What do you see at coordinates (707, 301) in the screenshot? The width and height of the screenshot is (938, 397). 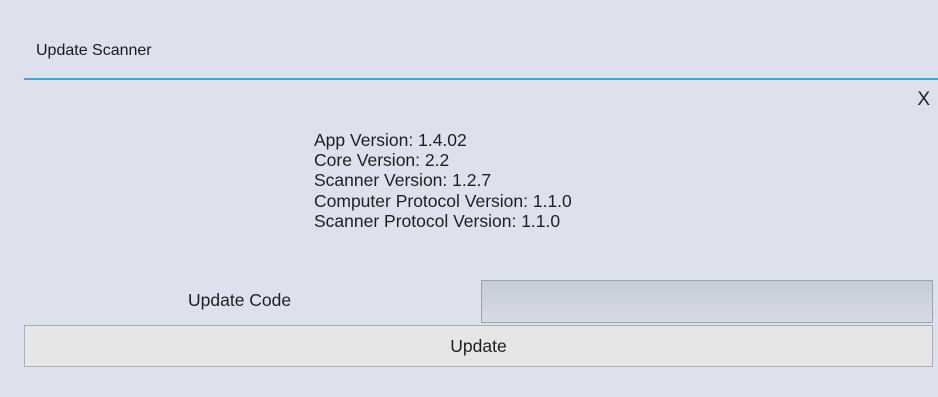 I see `update-code-input` at bounding box center [707, 301].